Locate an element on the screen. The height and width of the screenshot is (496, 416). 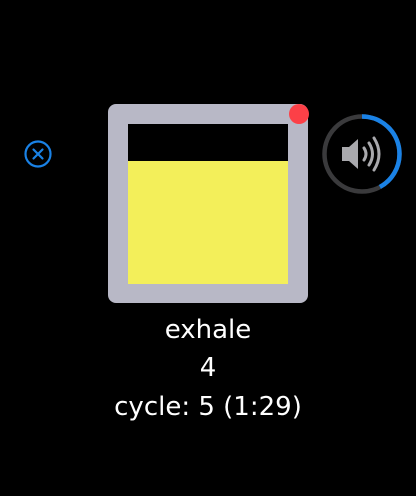
close-circle-icon is located at coordinates (38, 154).